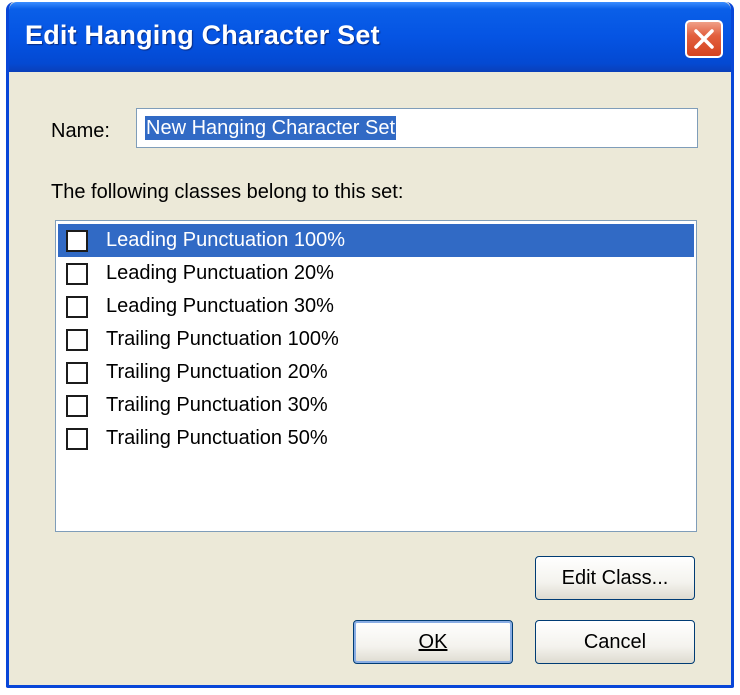  What do you see at coordinates (376, 273) in the screenshot?
I see `list-item: Leading Punctuation 20%` at bounding box center [376, 273].